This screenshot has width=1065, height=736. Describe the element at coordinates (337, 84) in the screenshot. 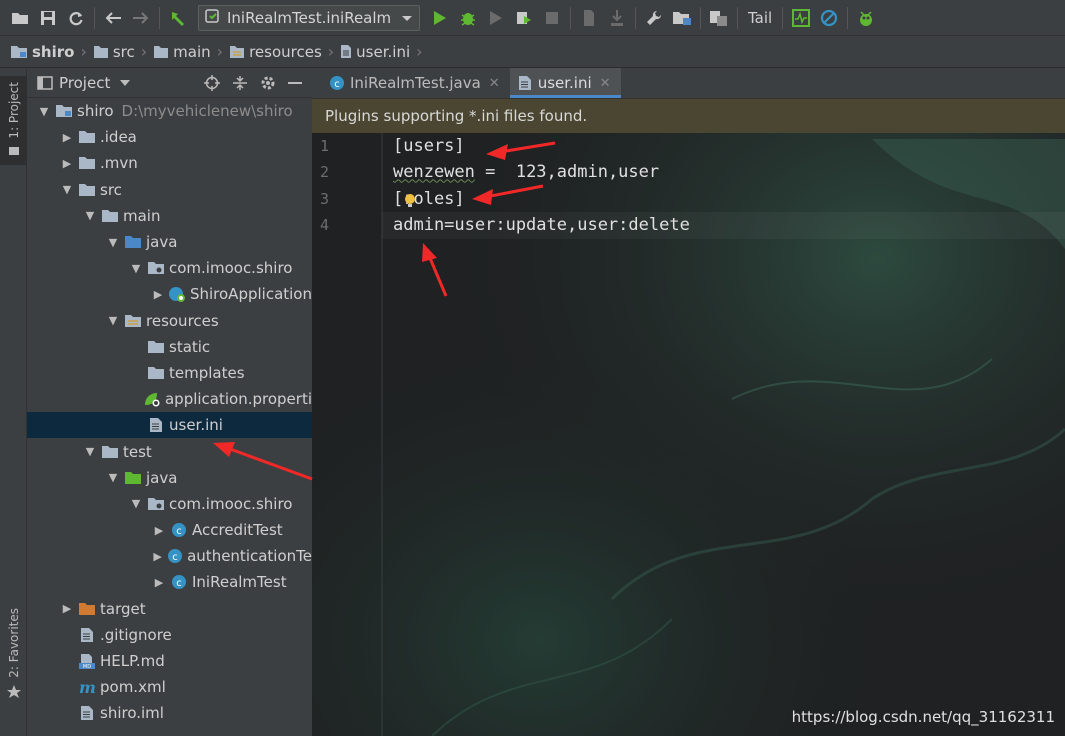

I see `svg-text: c` at that location.